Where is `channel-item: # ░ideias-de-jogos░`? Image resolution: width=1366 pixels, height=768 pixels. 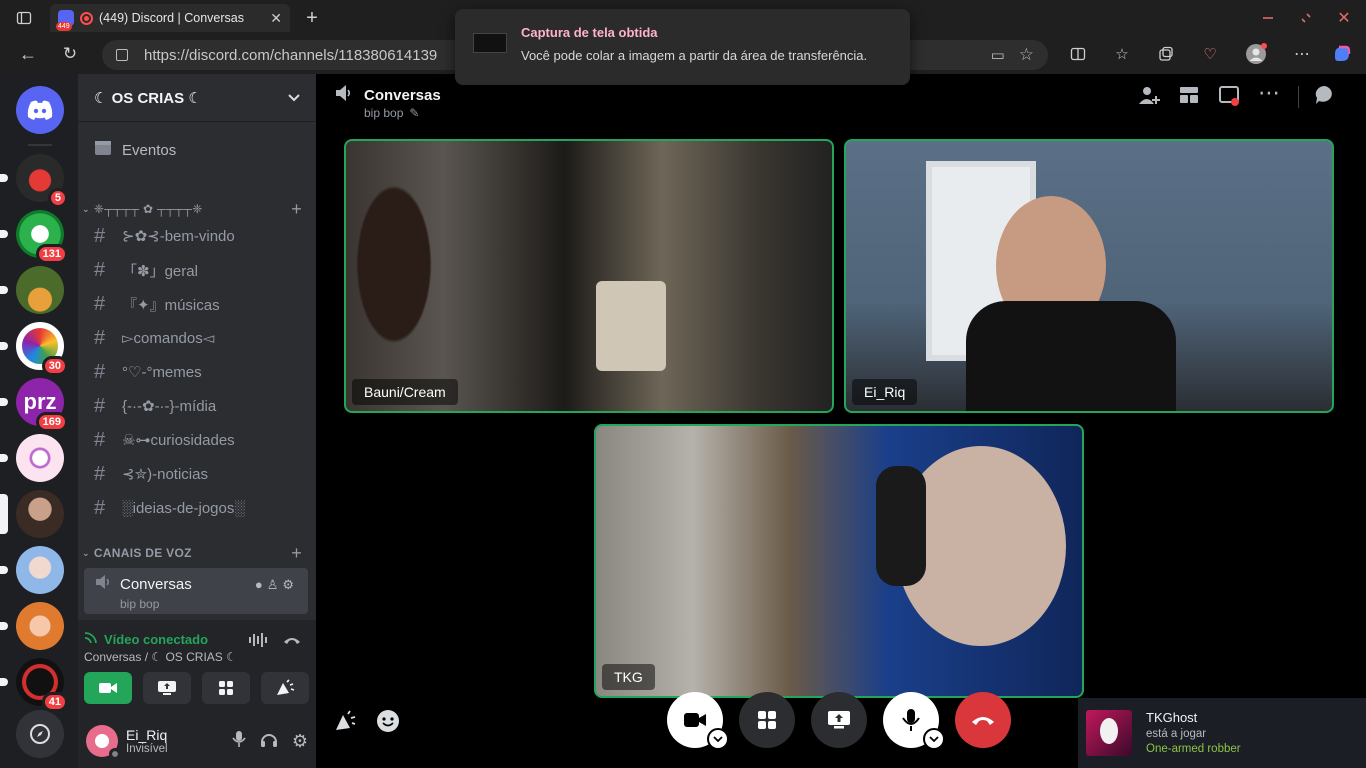 channel-item: # ░ideias-de-jogos░ is located at coordinates (197, 508).